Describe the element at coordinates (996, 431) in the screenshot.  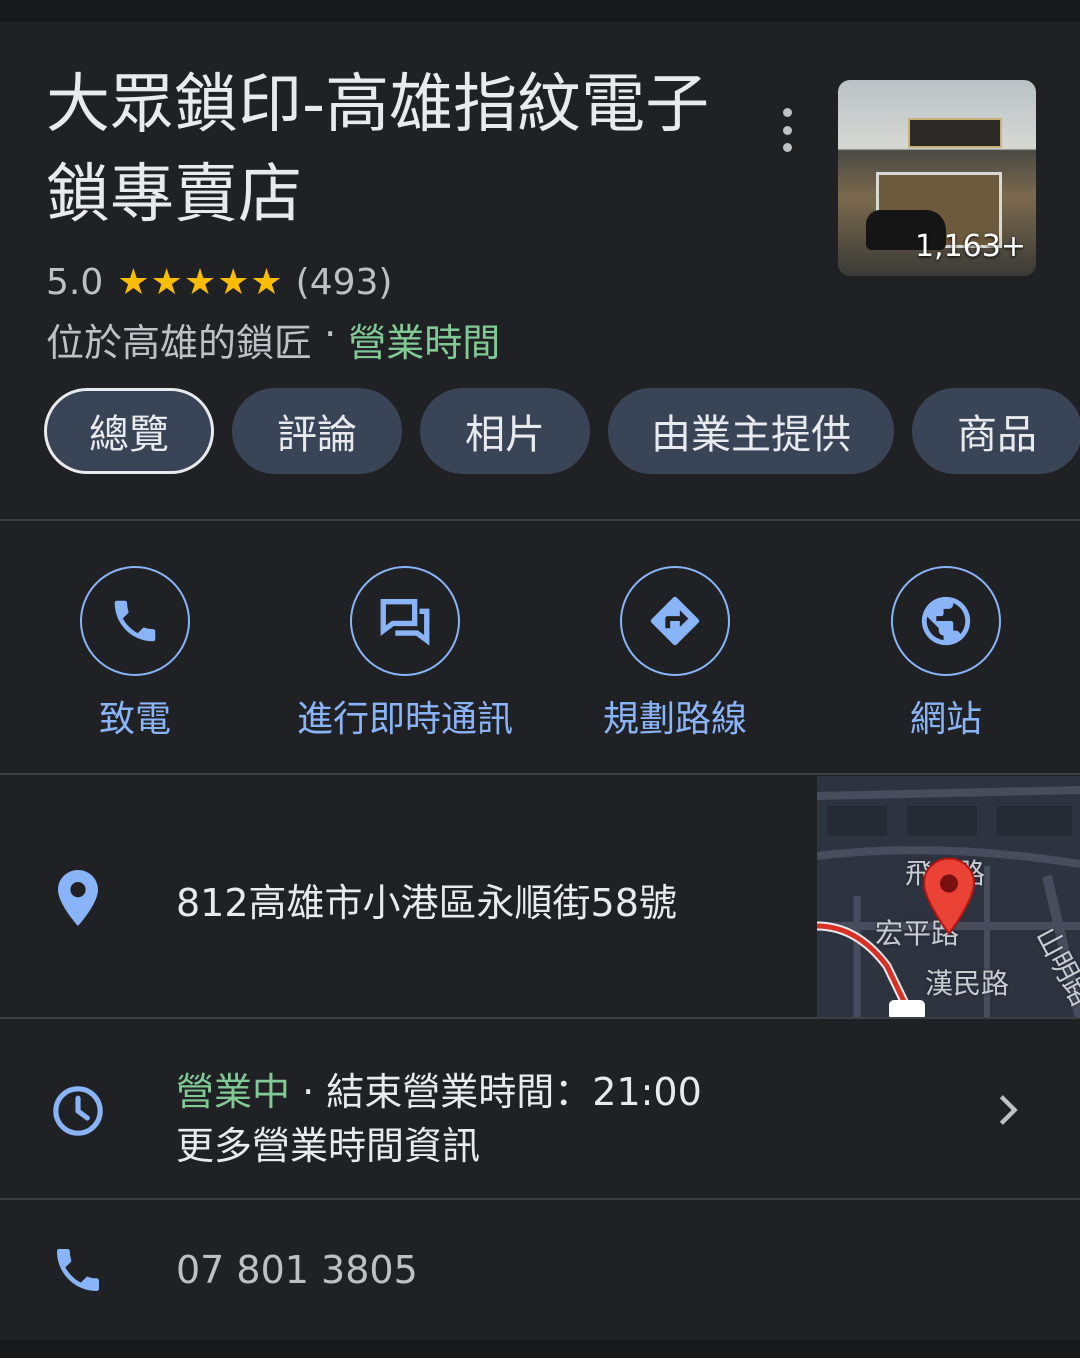
I see `tab-products: 商品` at that location.